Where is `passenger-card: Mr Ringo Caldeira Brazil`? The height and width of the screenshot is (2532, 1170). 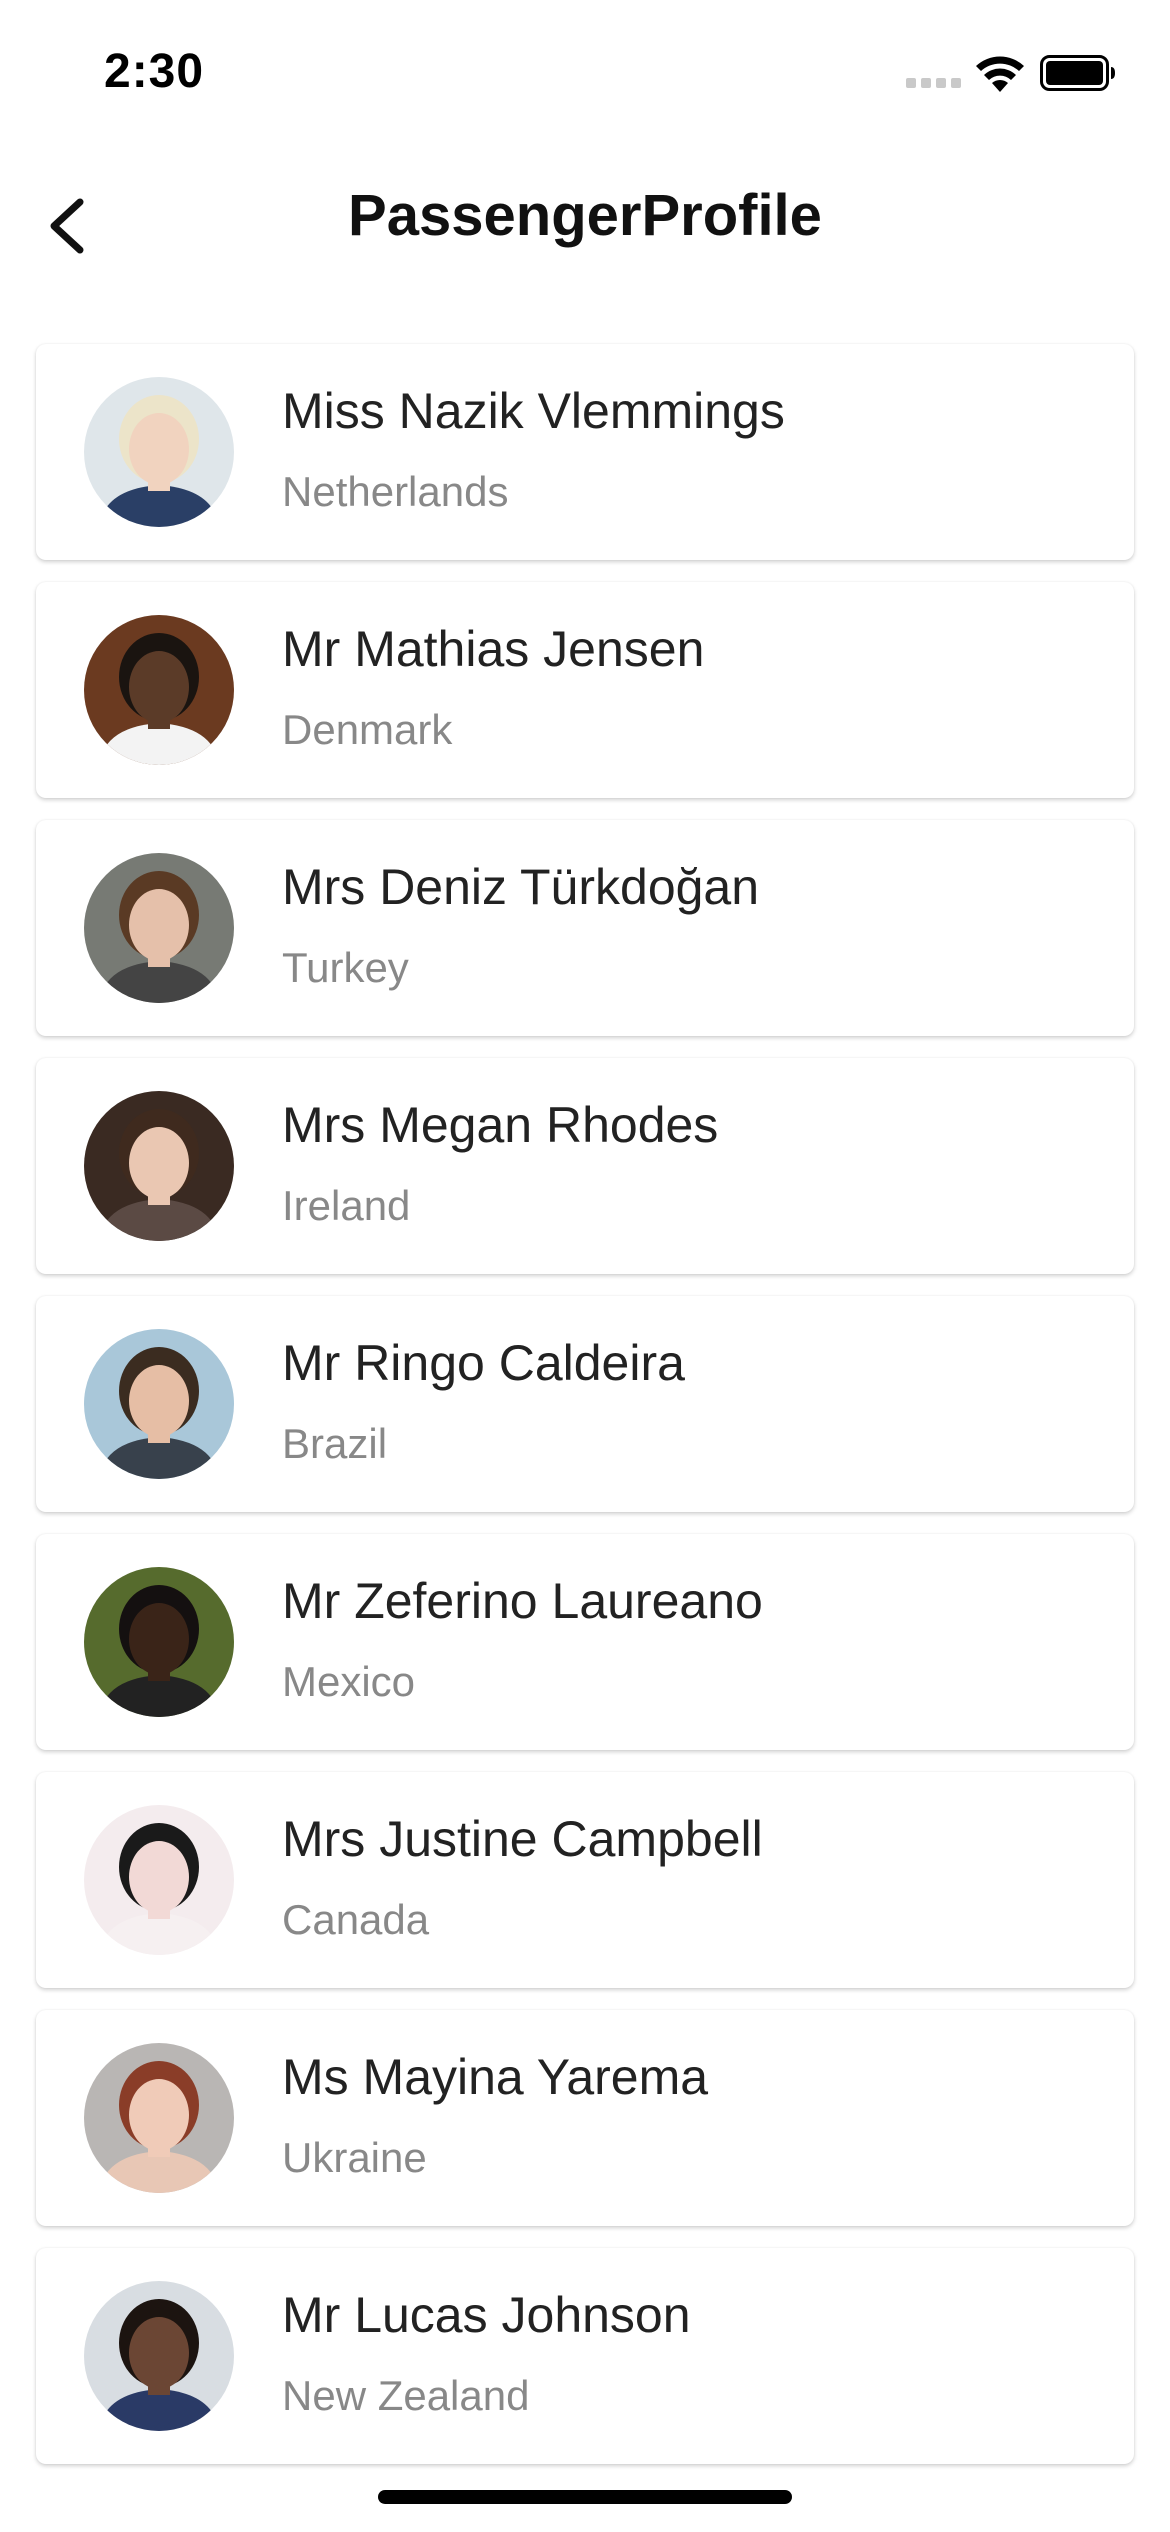
passenger-card: Mr Ringo Caldeira Brazil is located at coordinates (585, 1404).